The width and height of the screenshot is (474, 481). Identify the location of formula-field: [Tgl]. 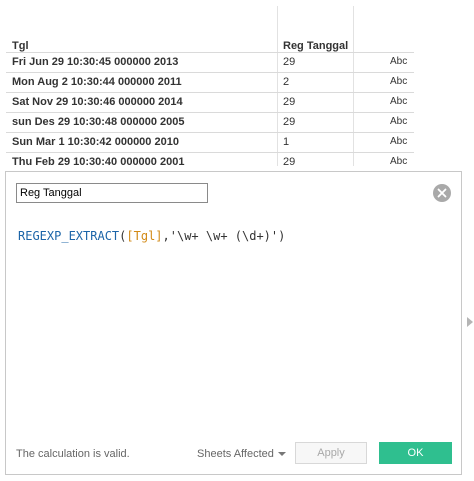
(144, 236).